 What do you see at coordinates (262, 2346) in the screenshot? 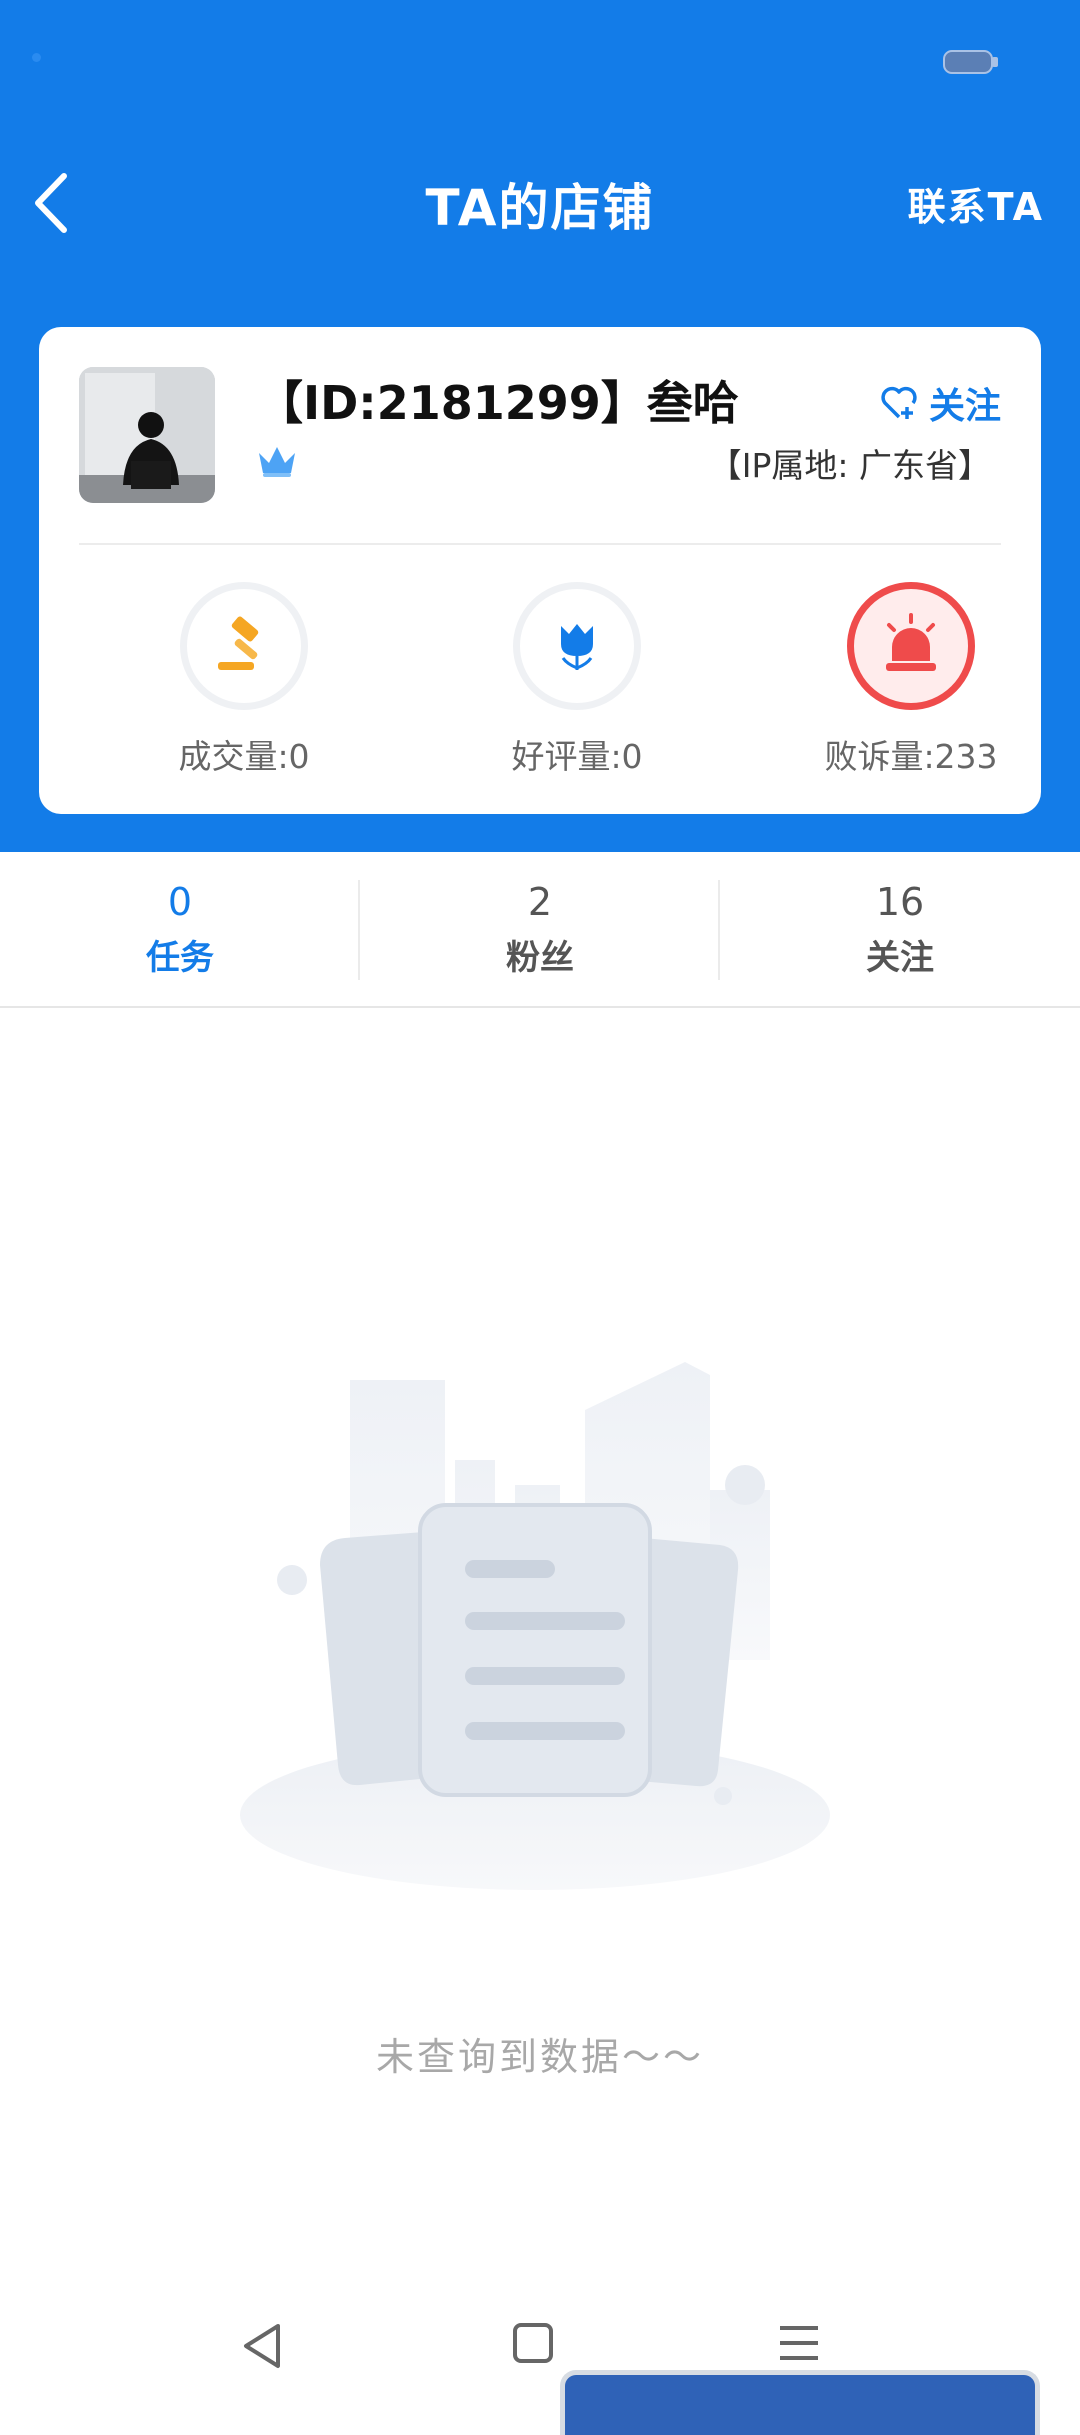
I see `back-triangle-icon` at bounding box center [262, 2346].